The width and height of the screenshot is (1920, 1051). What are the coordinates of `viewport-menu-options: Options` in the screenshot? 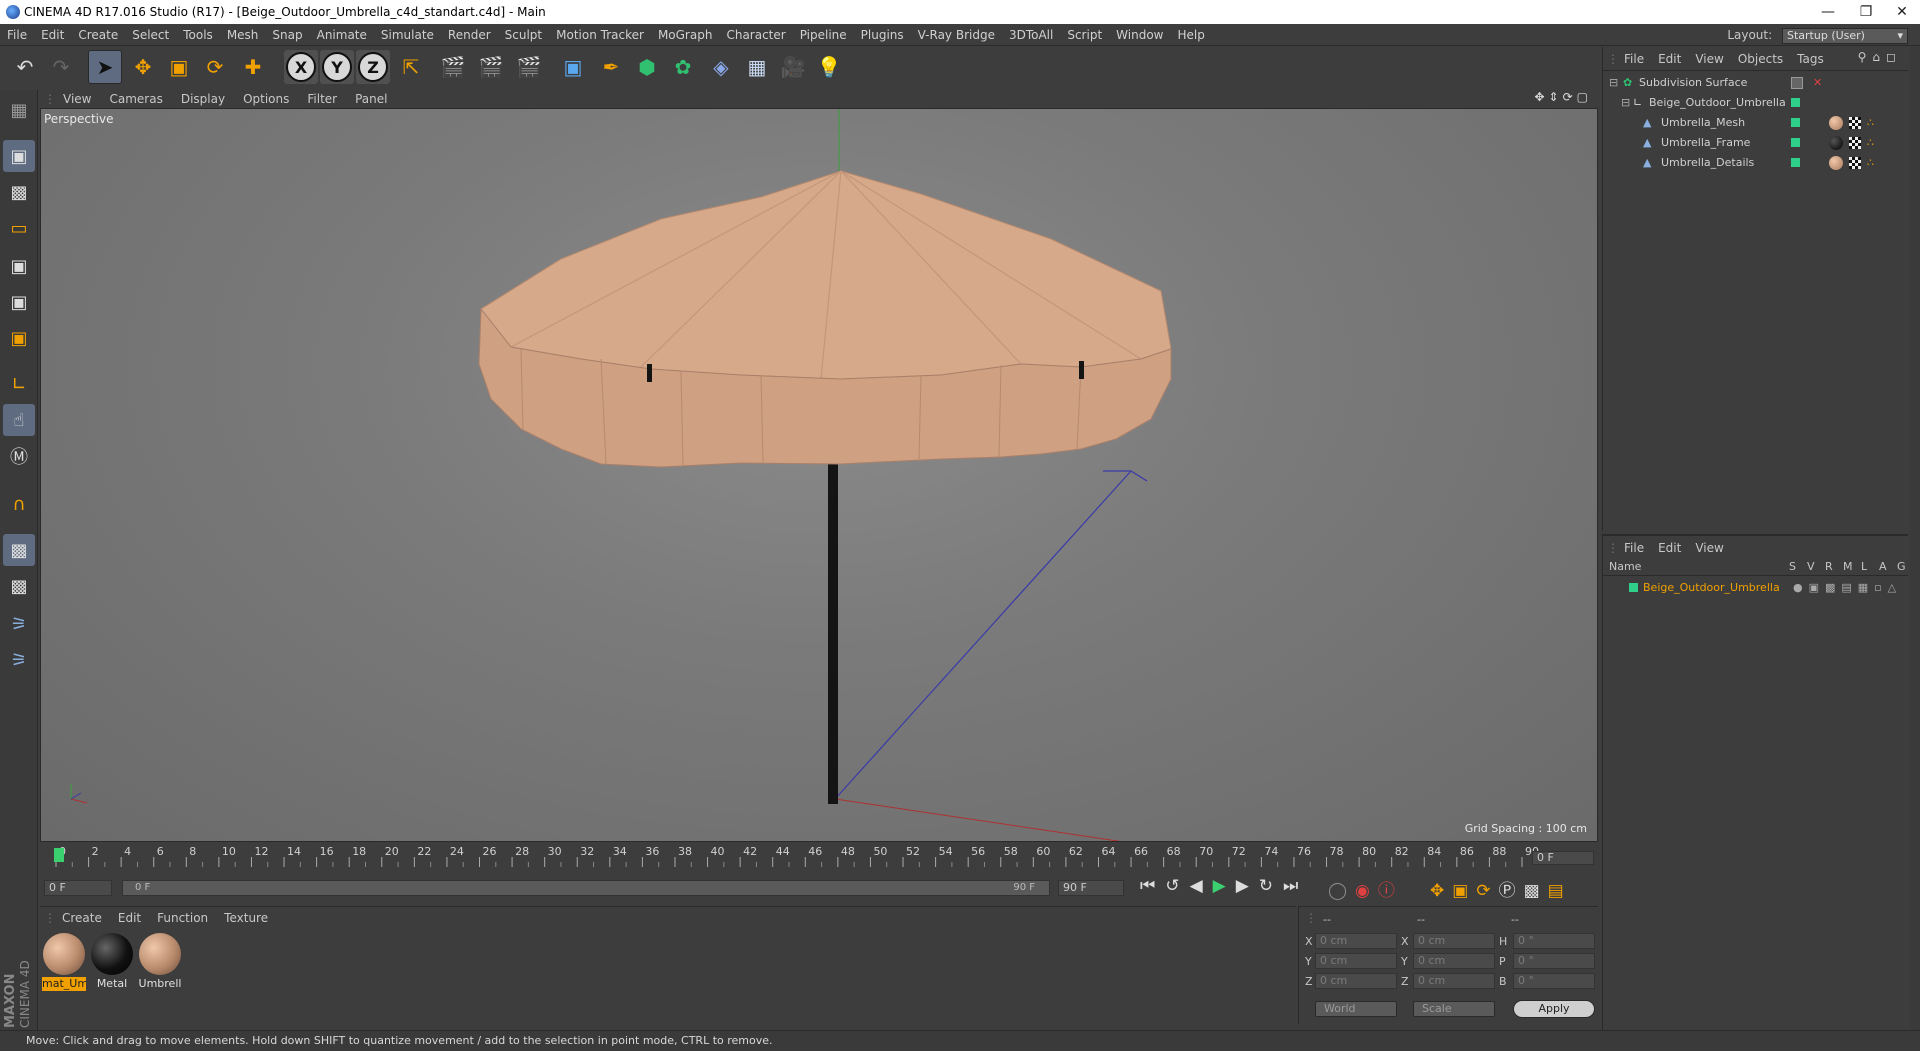 It's located at (266, 99).